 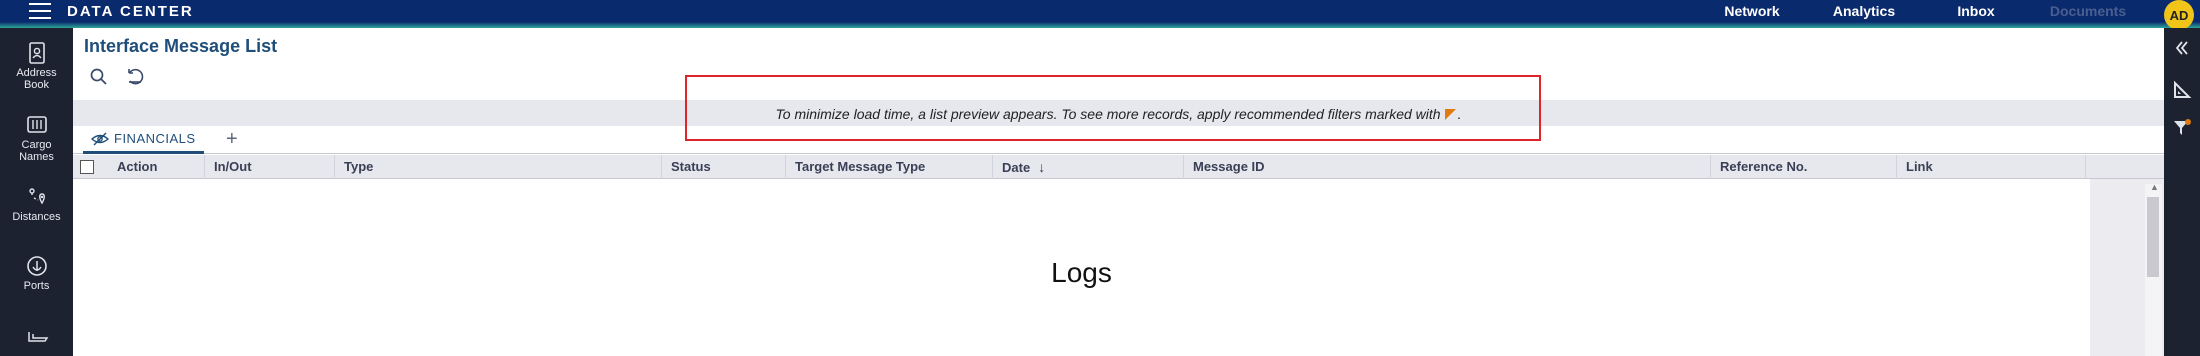 I want to click on avatar: AD, so click(x=2179, y=15).